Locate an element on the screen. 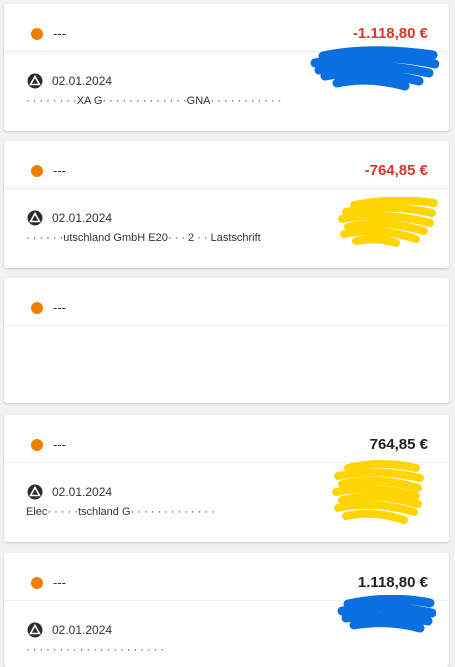 This screenshot has width=455, height=667. transaction-amount: -1.118,80 € is located at coordinates (390, 33).